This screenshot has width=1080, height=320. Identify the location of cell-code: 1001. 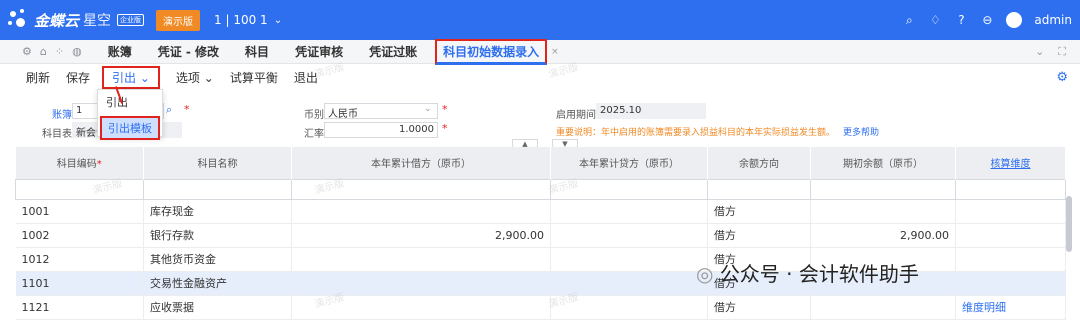
(79, 211).